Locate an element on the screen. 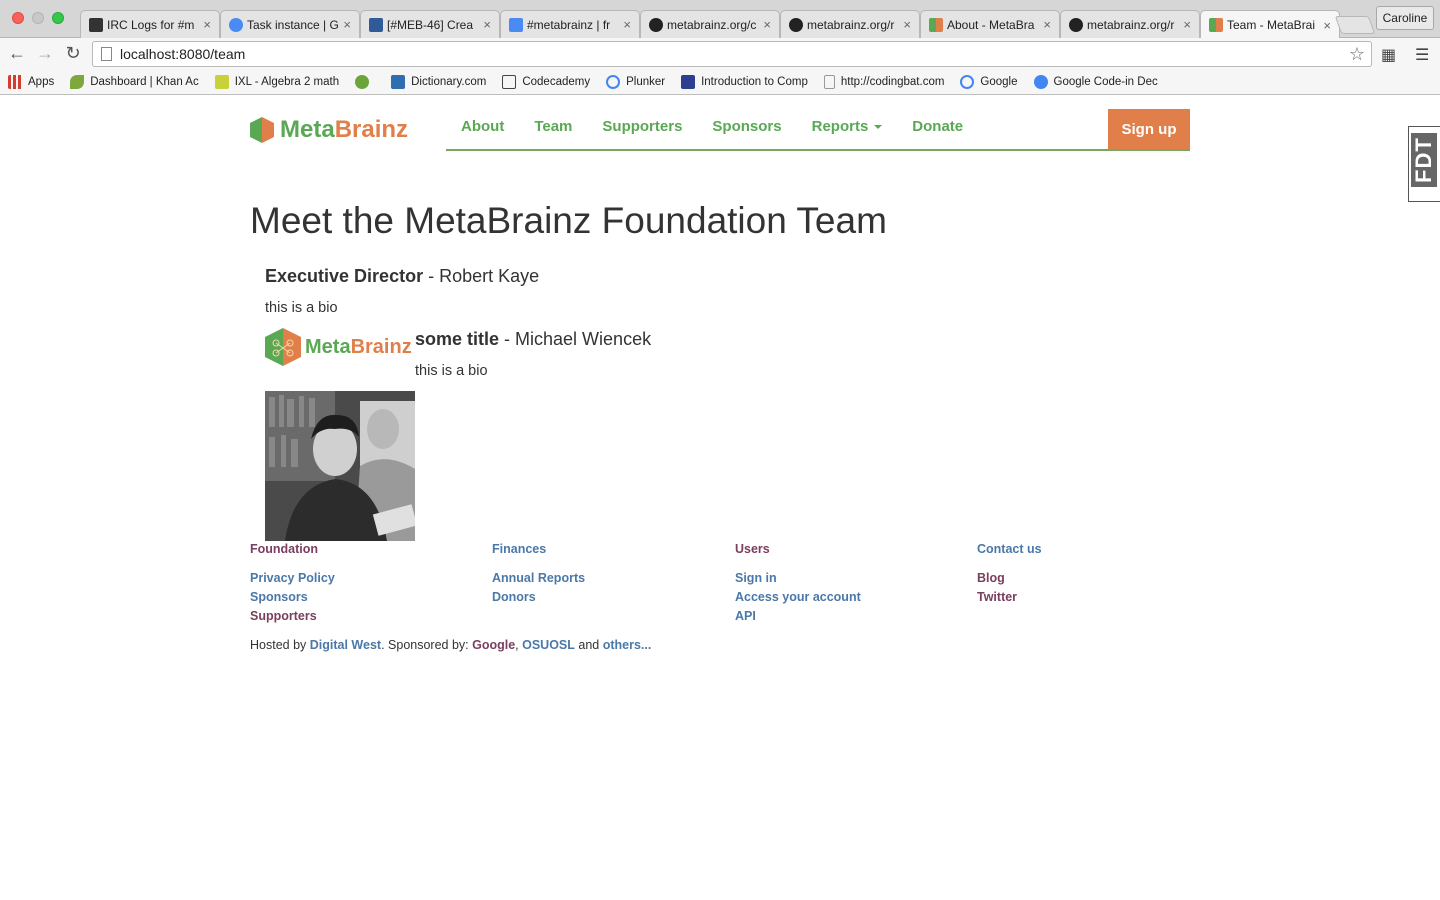 The image size is (1440, 900). nav-sponsors: Sponsors is located at coordinates (746, 126).